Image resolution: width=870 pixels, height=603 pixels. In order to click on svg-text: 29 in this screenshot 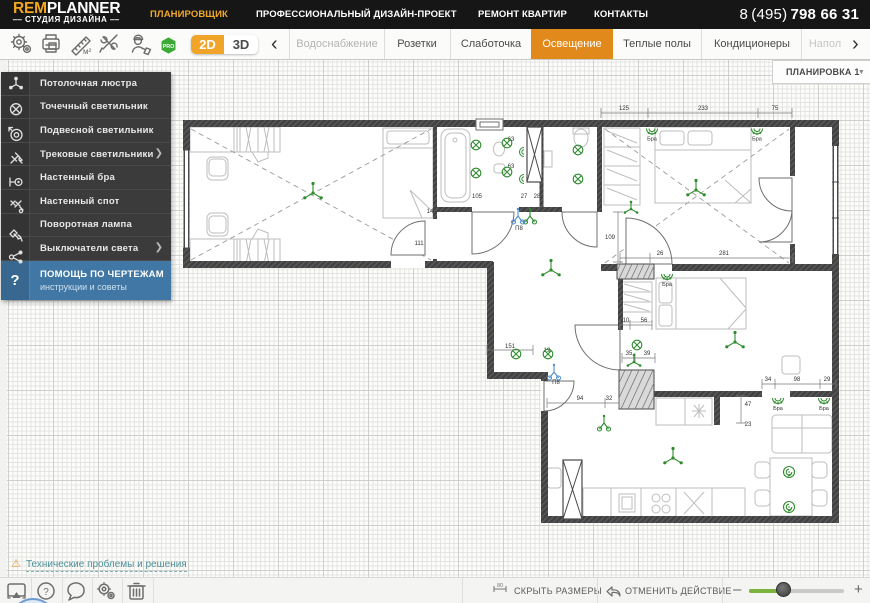, I will do `click(827, 380)`.